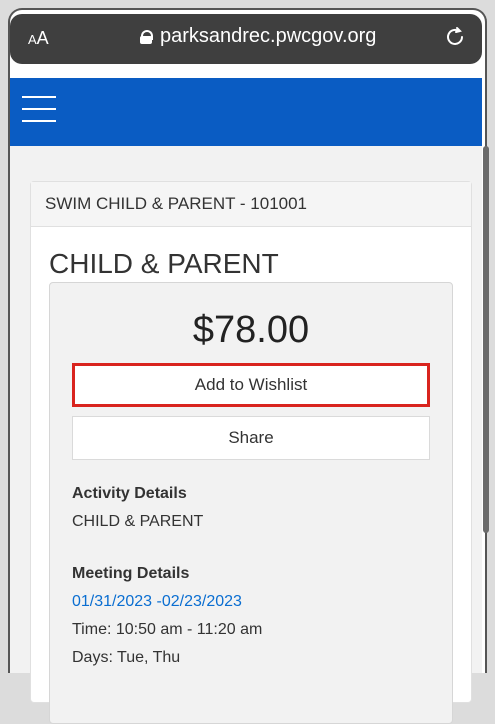 The height and width of the screenshot is (724, 495). What do you see at coordinates (164, 263) in the screenshot?
I see `program-title: CHILD & PARENT` at bounding box center [164, 263].